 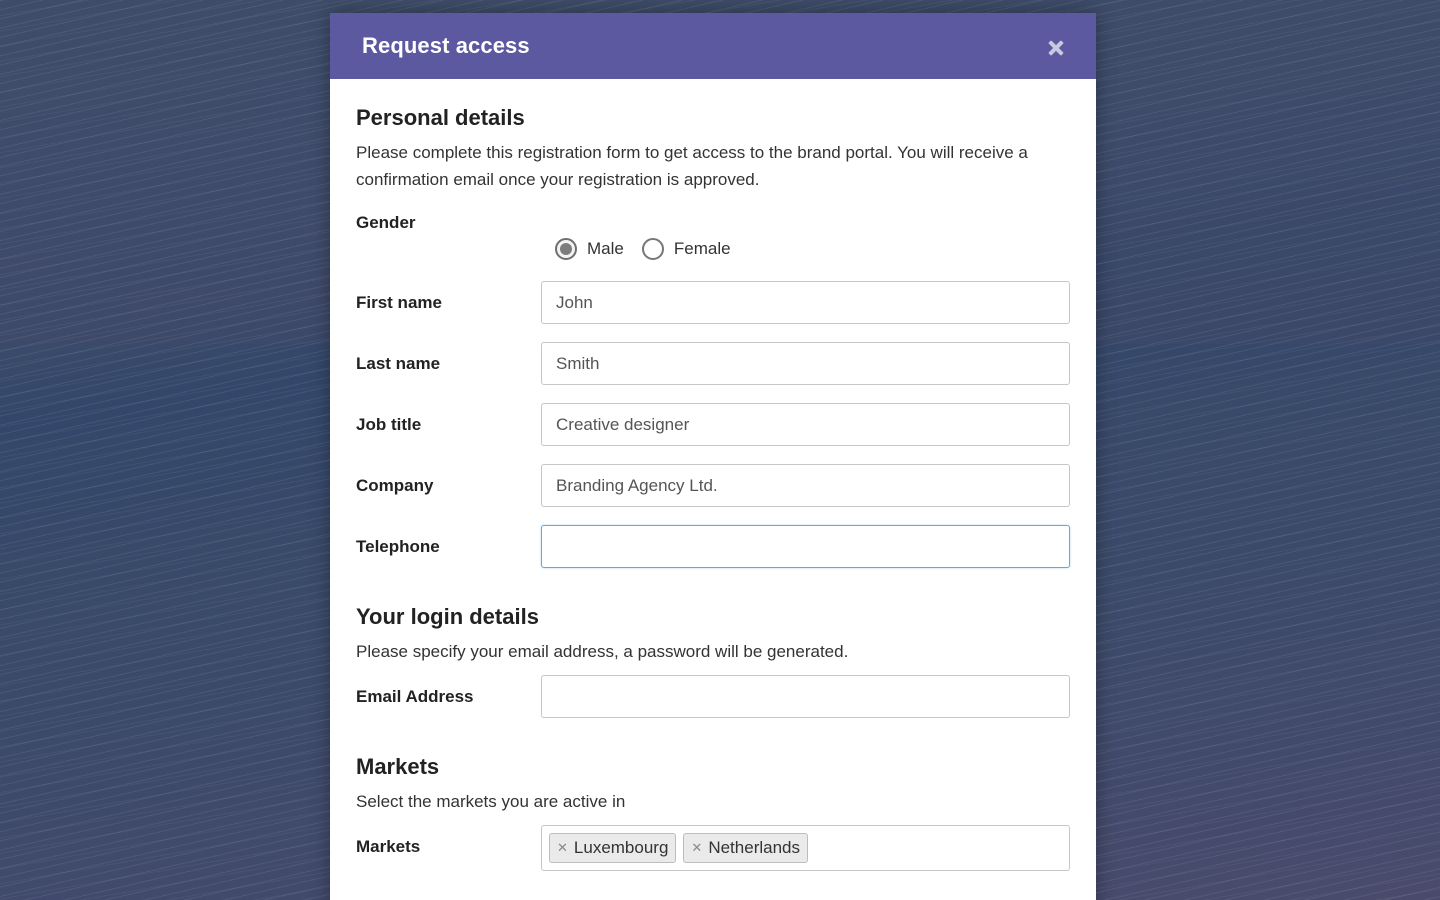 I want to click on gender-option-female: Female, so click(x=686, y=249).